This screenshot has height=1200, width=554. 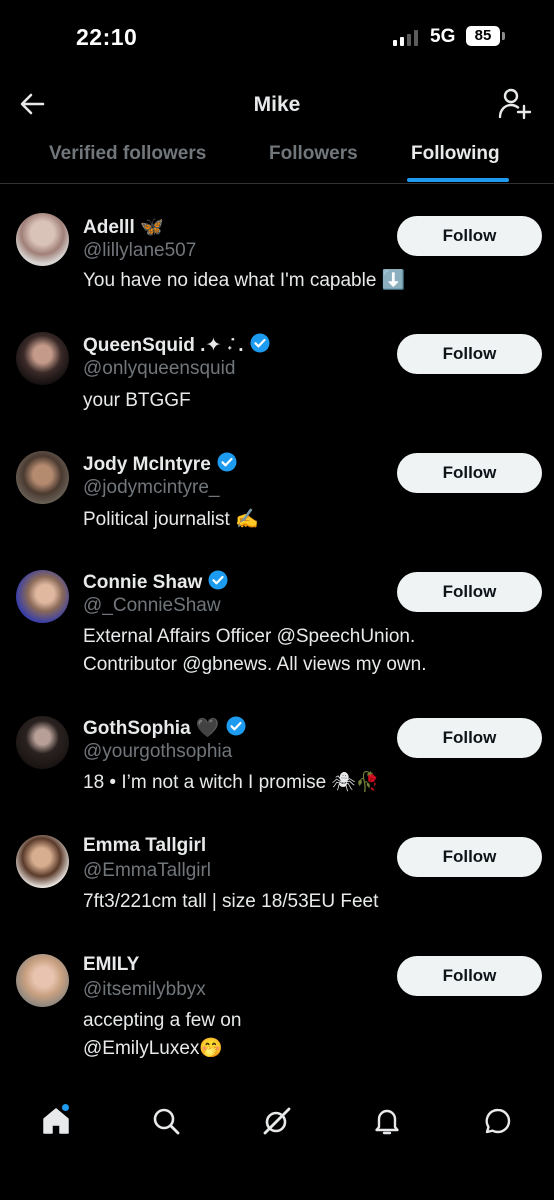 What do you see at coordinates (455, 154) in the screenshot?
I see `tab-following: Following` at bounding box center [455, 154].